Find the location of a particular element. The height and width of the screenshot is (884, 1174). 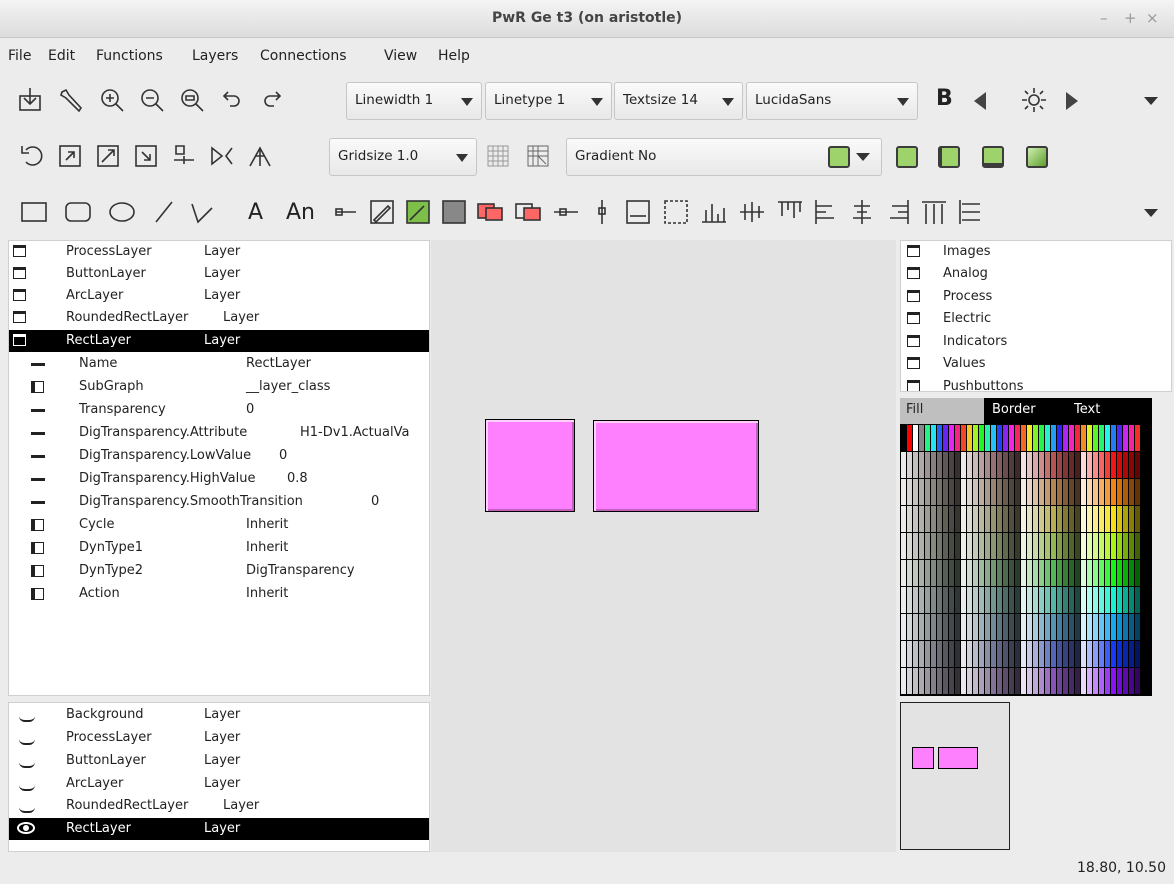

distribute-bottom-icon is located at coordinates (714, 212).